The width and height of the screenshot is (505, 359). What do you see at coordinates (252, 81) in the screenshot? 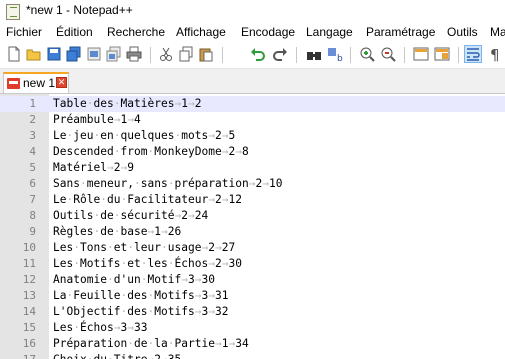
I see `tab-bar: new 1 ✕` at bounding box center [252, 81].